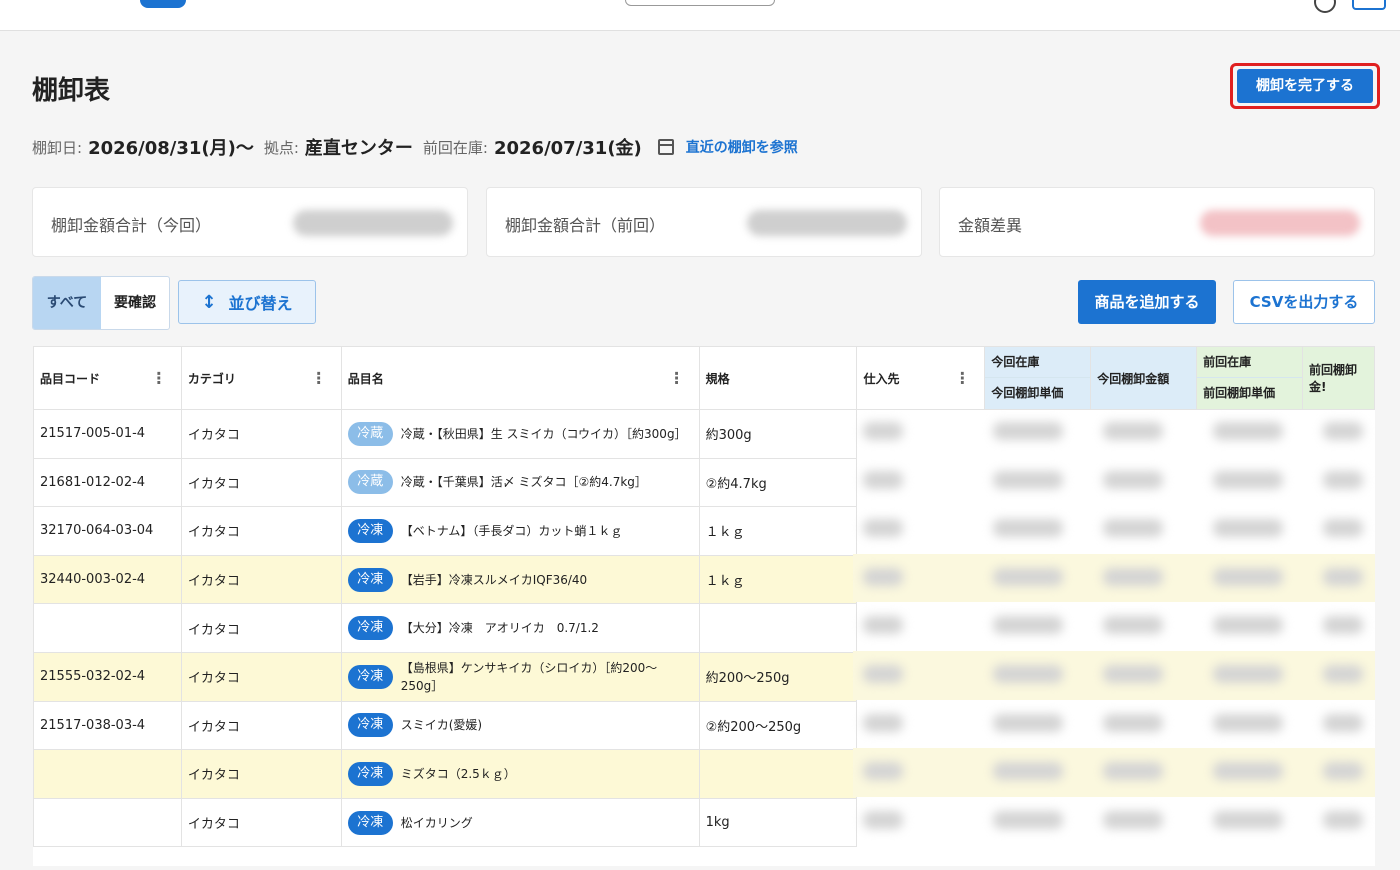 The width and height of the screenshot is (1400, 870). What do you see at coordinates (247, 302) in the screenshot?
I see `sort-button: ↕ 並び替え` at bounding box center [247, 302].